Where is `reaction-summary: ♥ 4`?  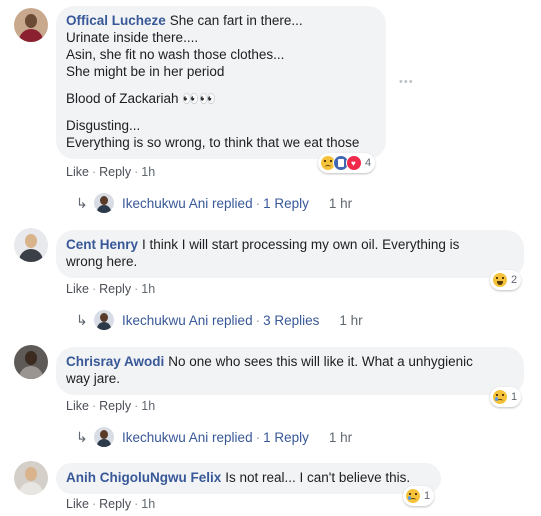
reaction-summary: ♥ 4 is located at coordinates (347, 163).